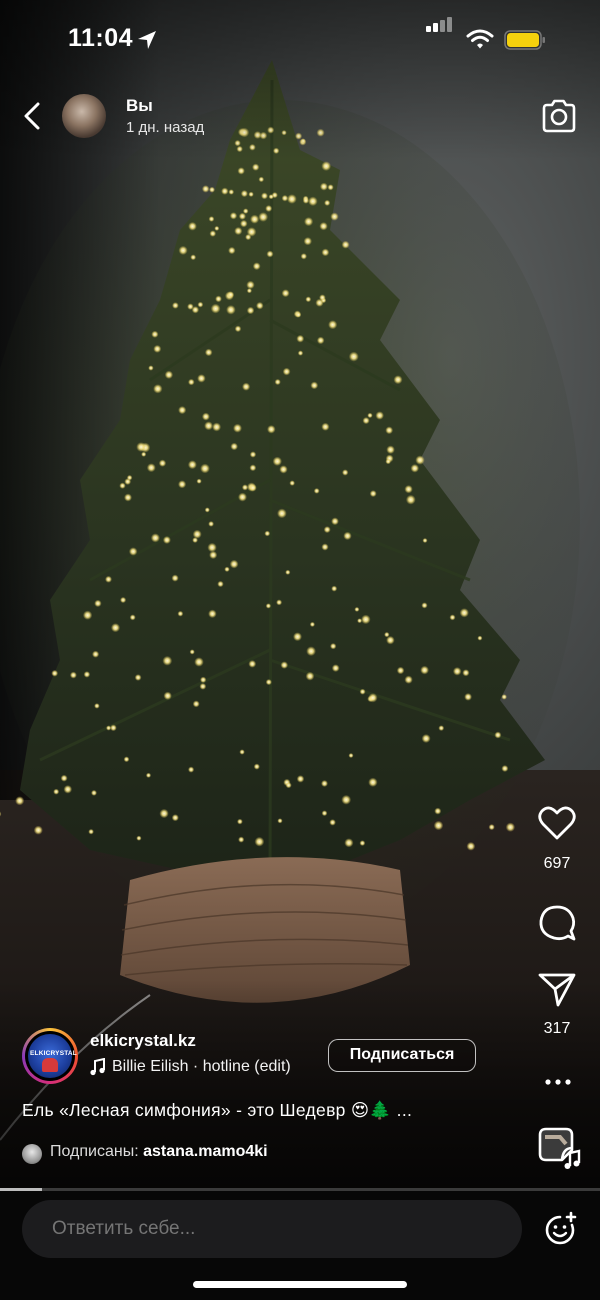 Image resolution: width=600 pixels, height=1300 pixels. What do you see at coordinates (524, 40) in the screenshot?
I see `battery-icon` at bounding box center [524, 40].